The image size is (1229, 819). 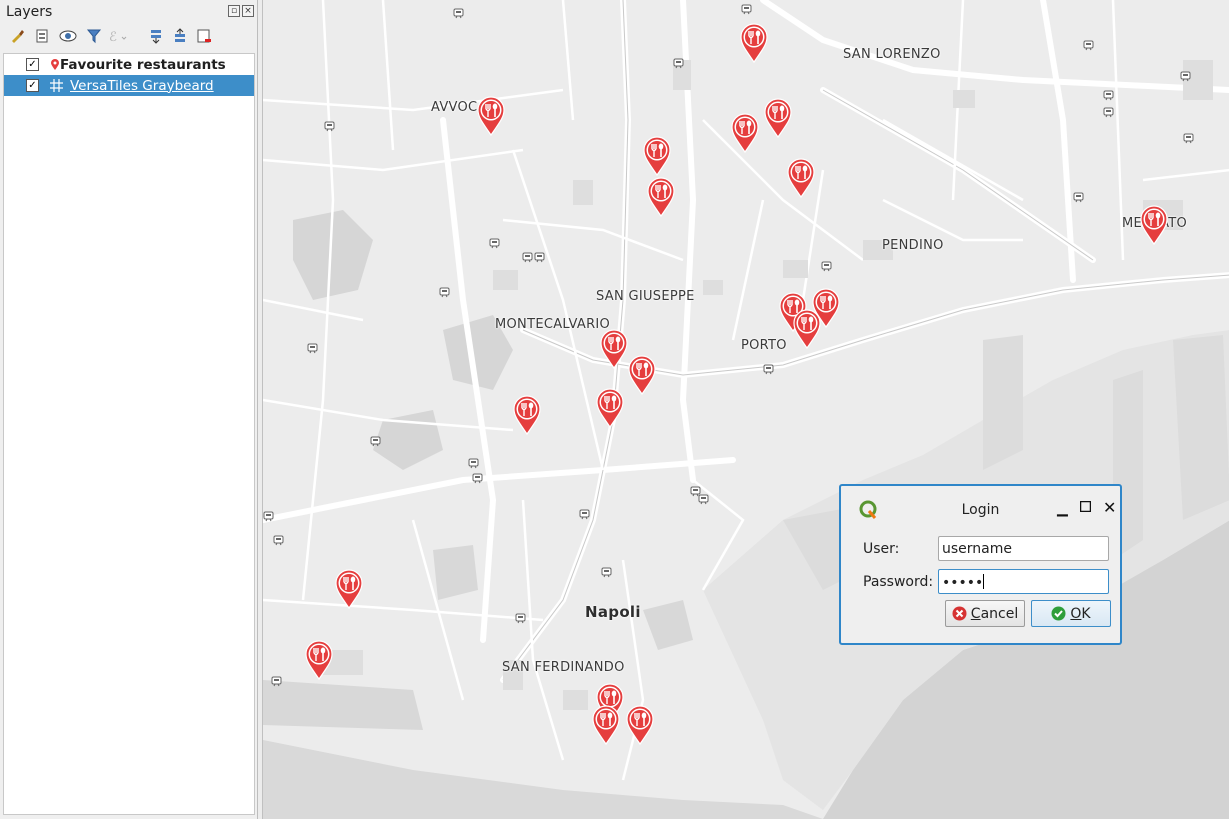 What do you see at coordinates (563, 667) in the screenshot?
I see `place-label: SAN FERDINANDO` at bounding box center [563, 667].